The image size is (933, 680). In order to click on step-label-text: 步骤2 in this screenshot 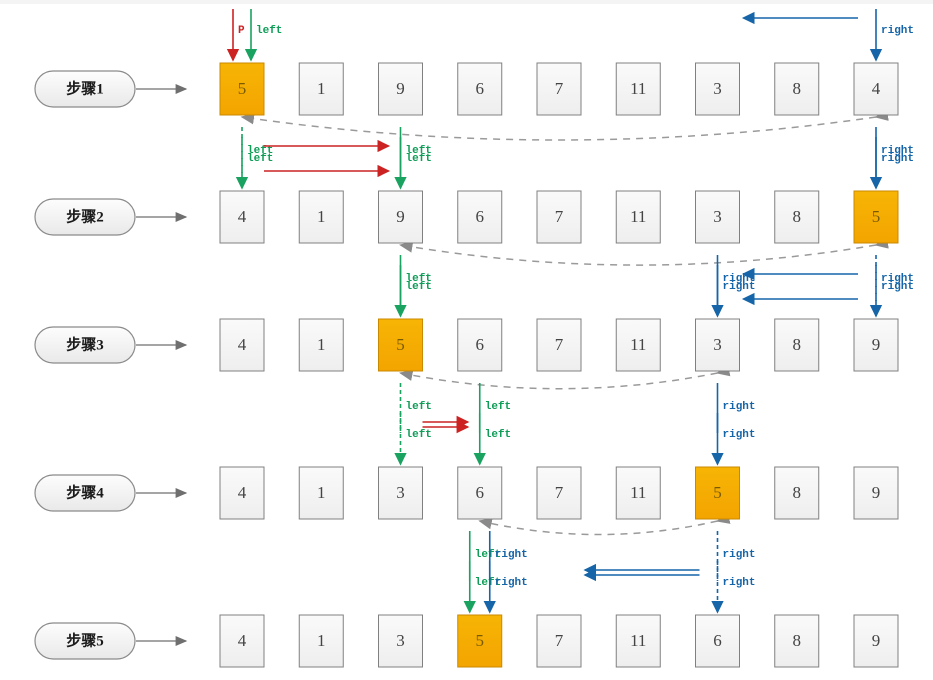, I will do `click(85, 216)`.